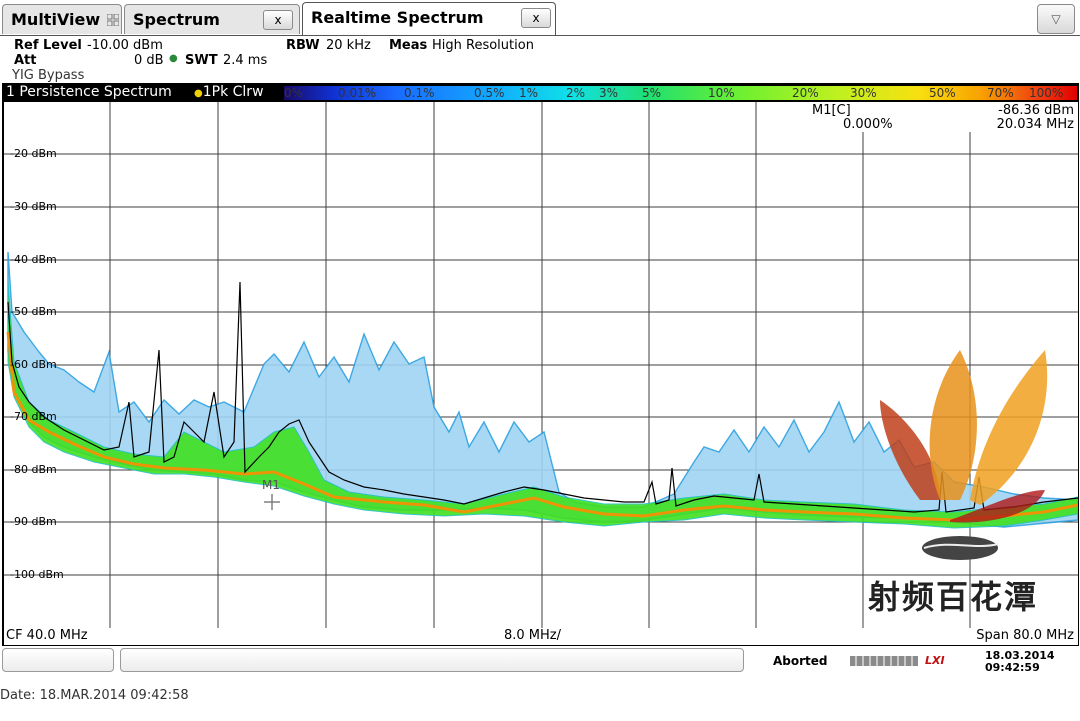 Image resolution: width=1080 pixels, height=721 pixels. I want to click on marker-percent: 0.000%, so click(868, 124).